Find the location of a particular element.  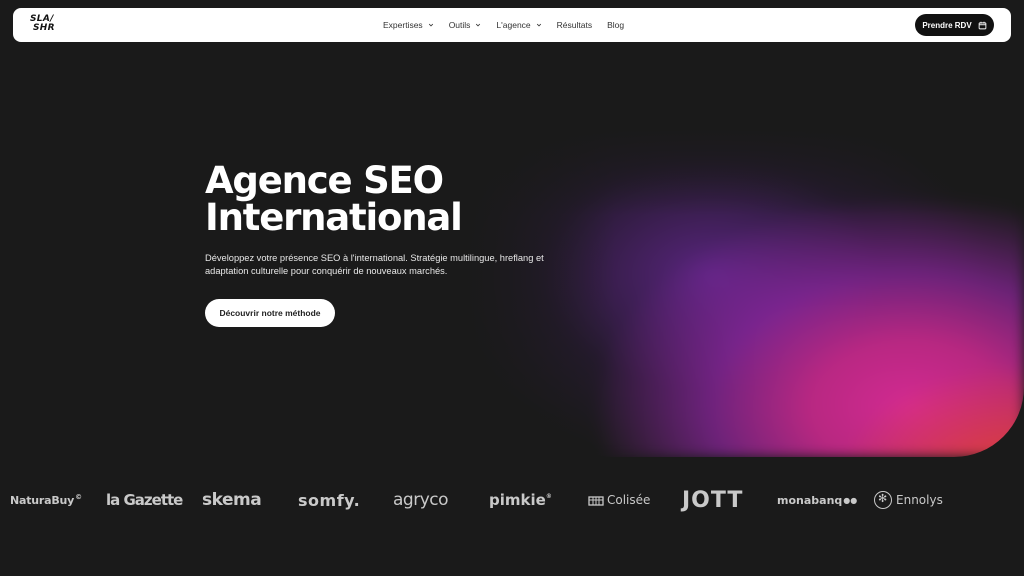

hero-title-line-2: International is located at coordinates (334, 217).